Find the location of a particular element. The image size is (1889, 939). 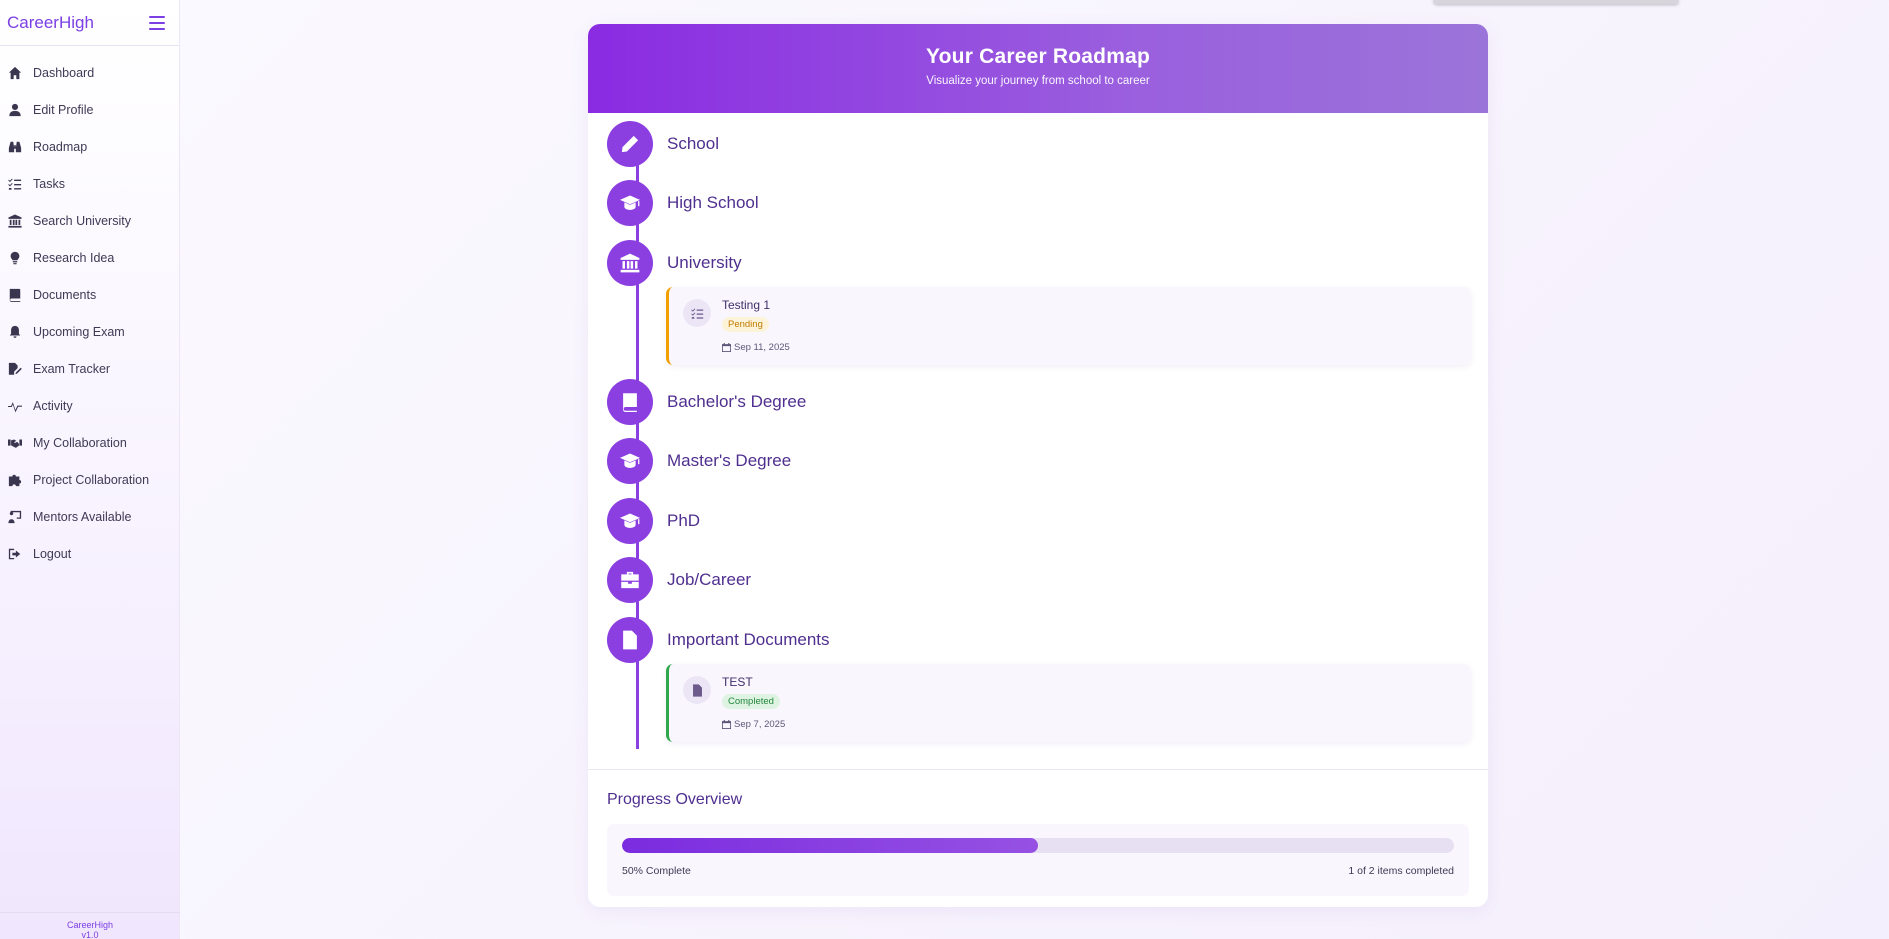

progress-title: Progress Overview is located at coordinates (675, 799).